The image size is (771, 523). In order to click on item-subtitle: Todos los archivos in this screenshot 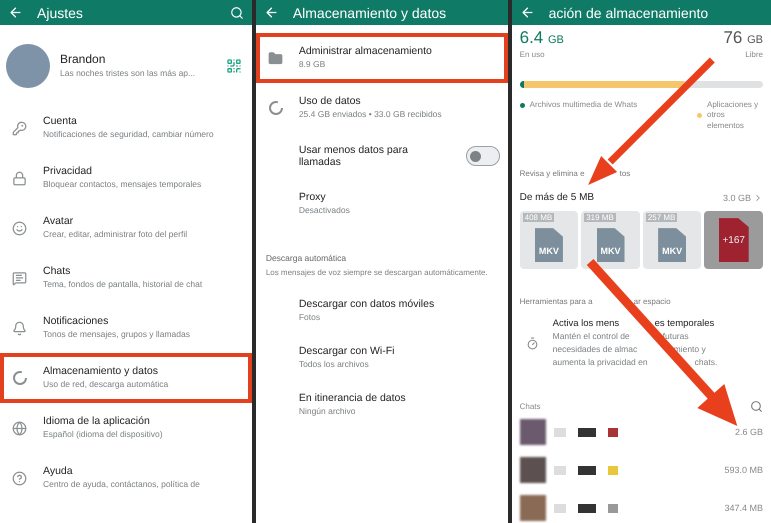, I will do `click(334, 364)`.